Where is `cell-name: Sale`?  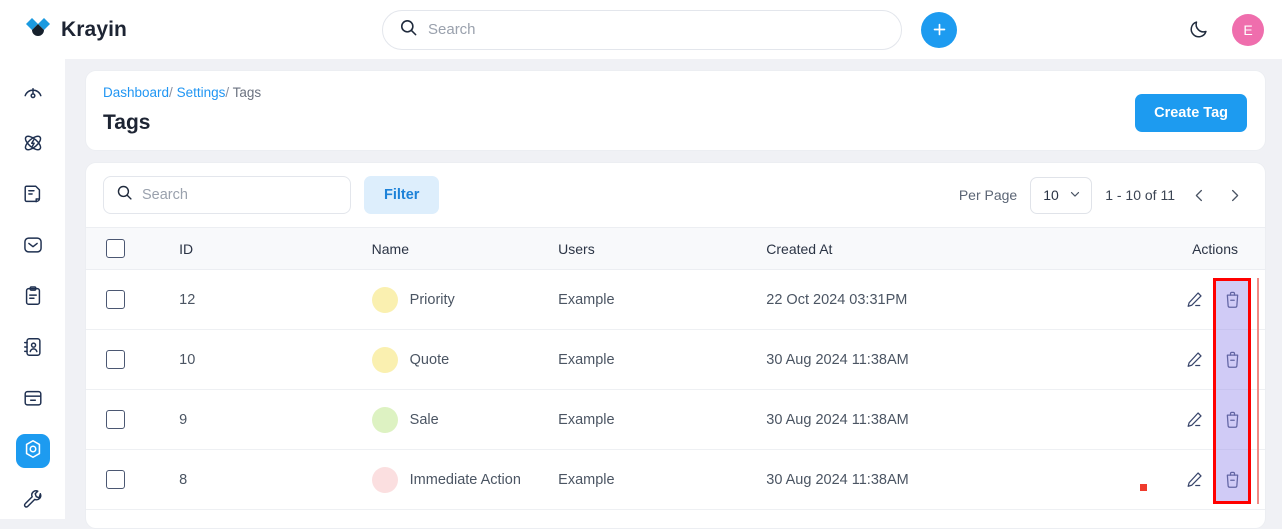
cell-name: Sale is located at coordinates (456, 419).